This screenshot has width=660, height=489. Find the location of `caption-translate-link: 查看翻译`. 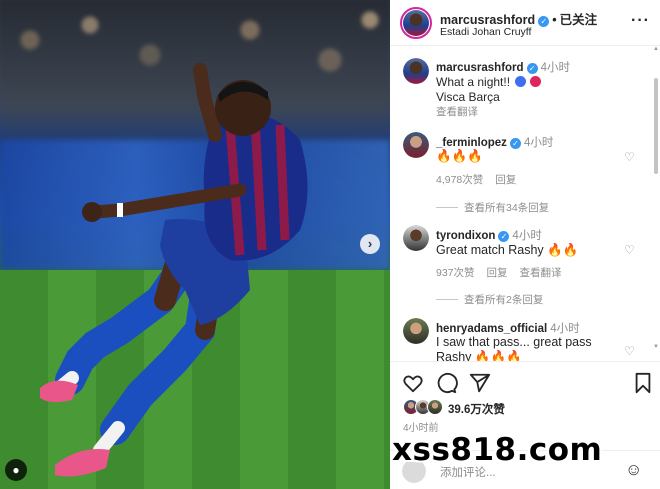

caption-translate-link: 查看翻译 is located at coordinates (457, 111).